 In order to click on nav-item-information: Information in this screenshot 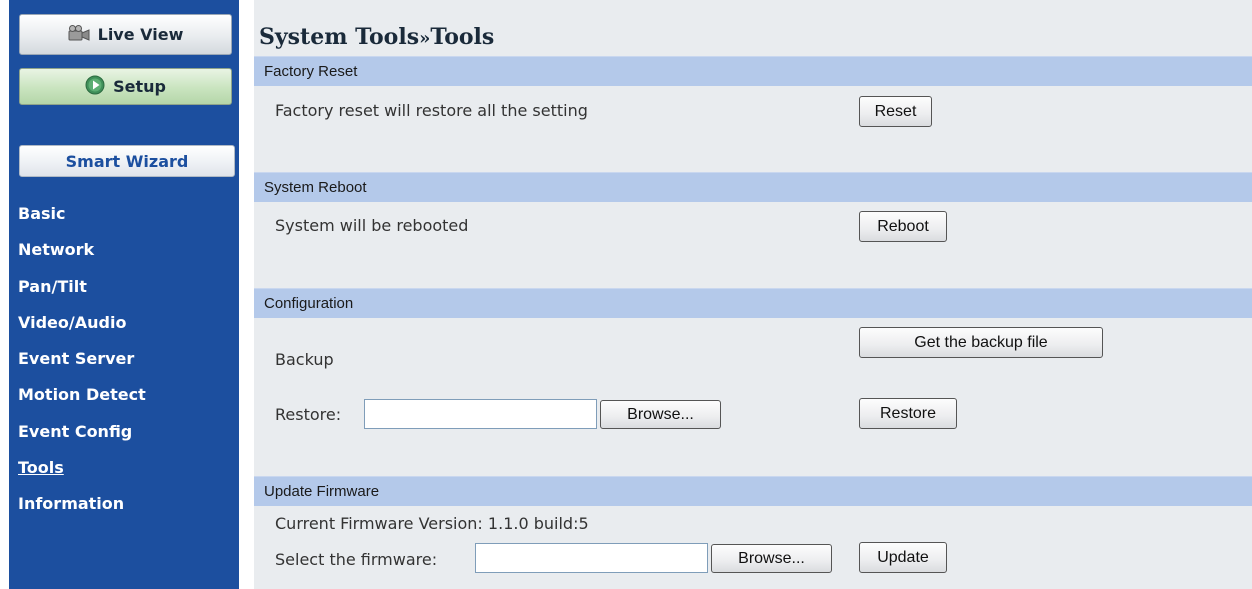, I will do `click(71, 503)`.